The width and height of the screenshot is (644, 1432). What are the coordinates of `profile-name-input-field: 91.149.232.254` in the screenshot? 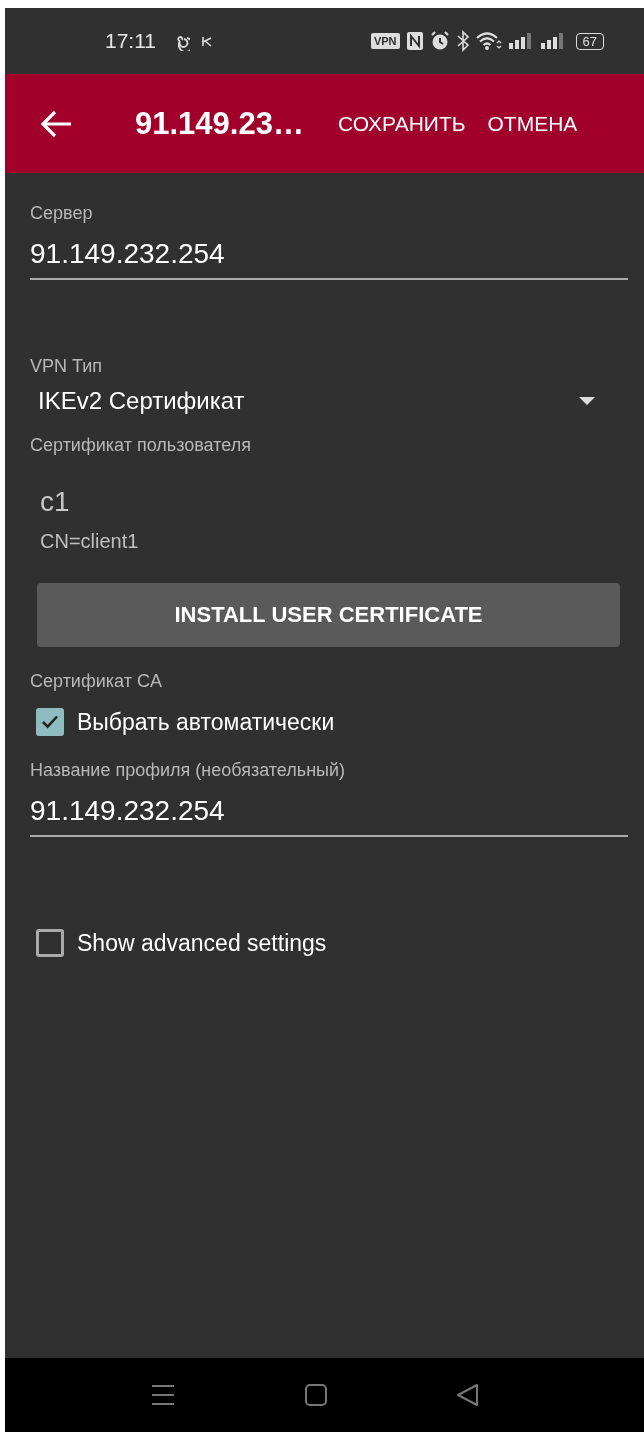 It's located at (329, 809).